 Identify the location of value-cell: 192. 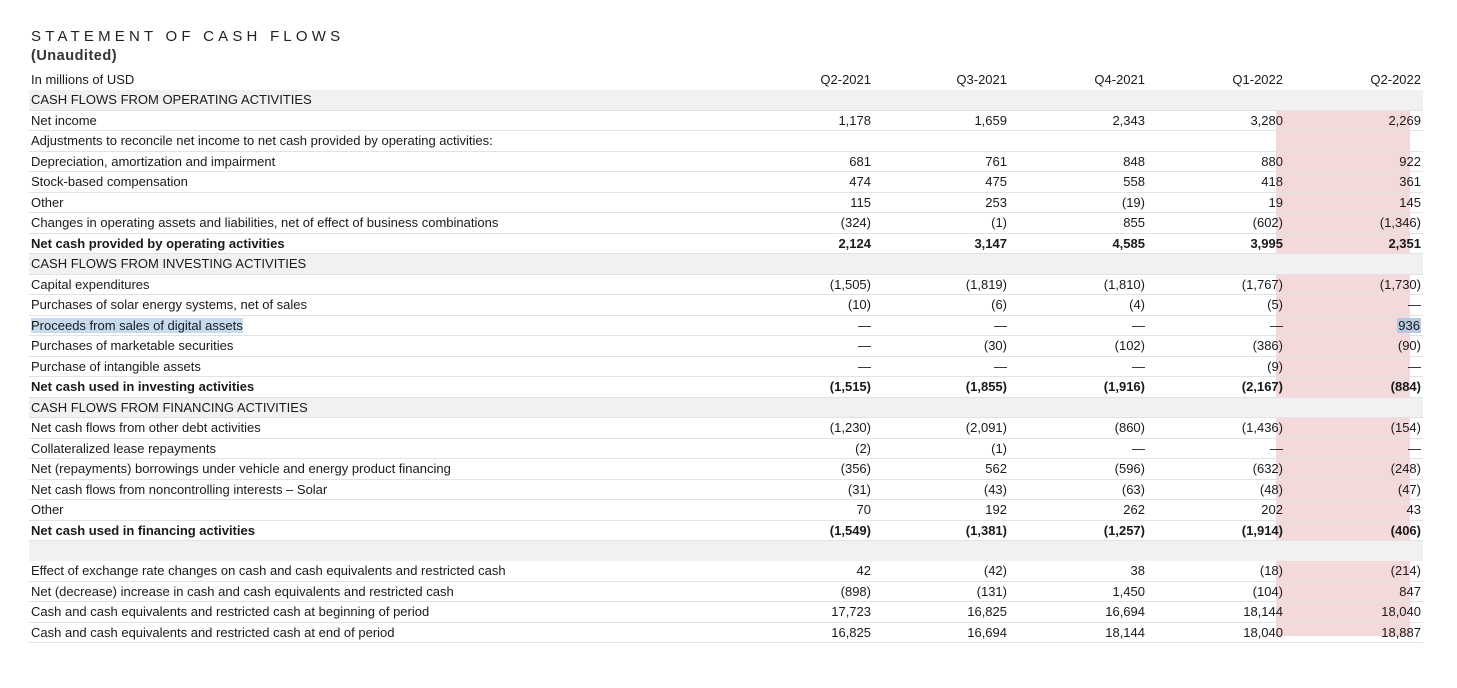
(940, 510).